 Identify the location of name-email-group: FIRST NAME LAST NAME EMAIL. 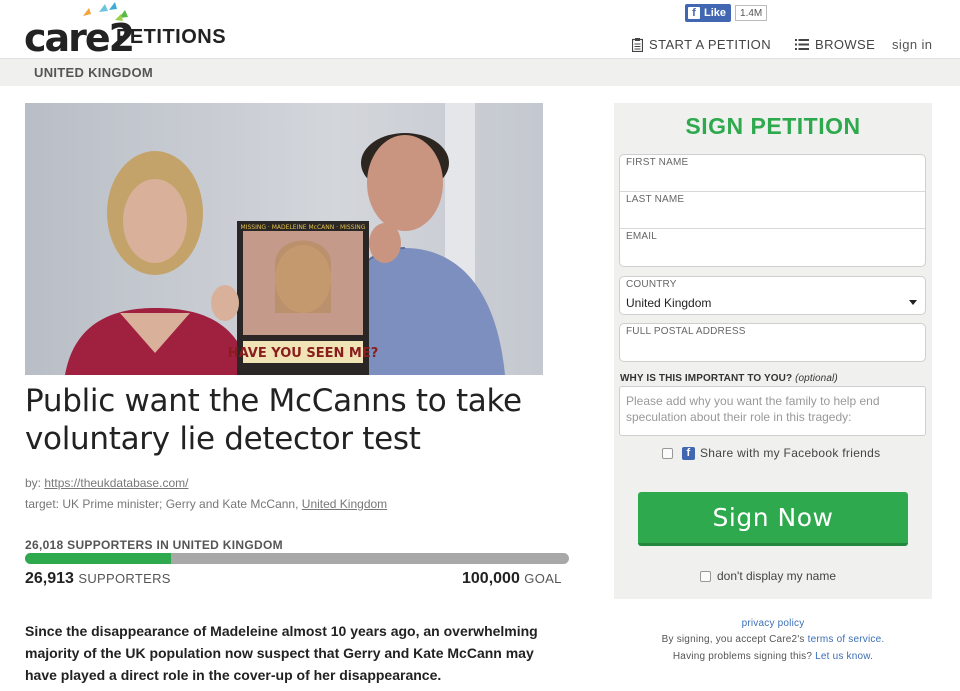
(772, 210).